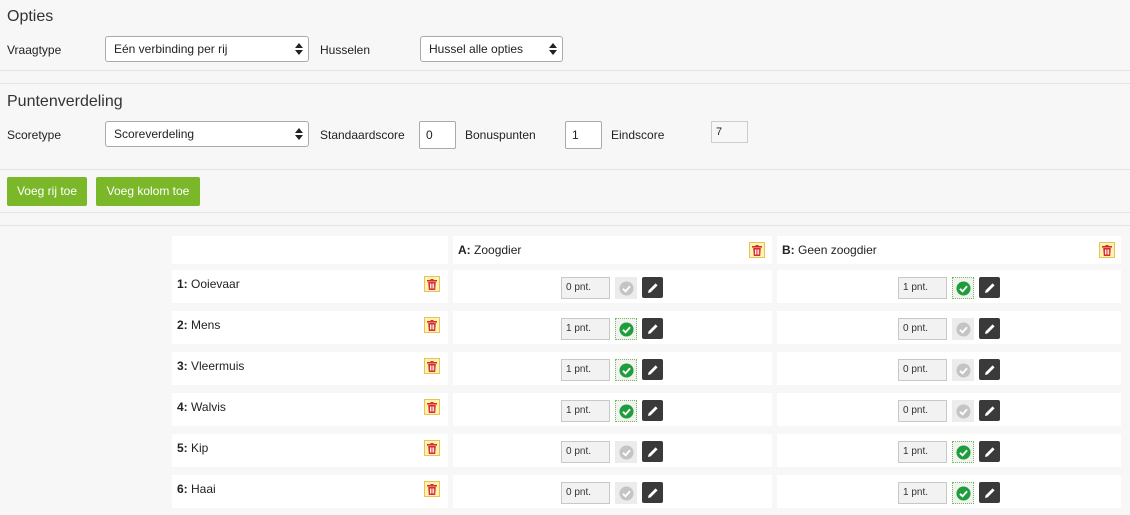 The width and height of the screenshot is (1130, 515). What do you see at coordinates (208, 407) in the screenshot?
I see `row-text: Walvis` at bounding box center [208, 407].